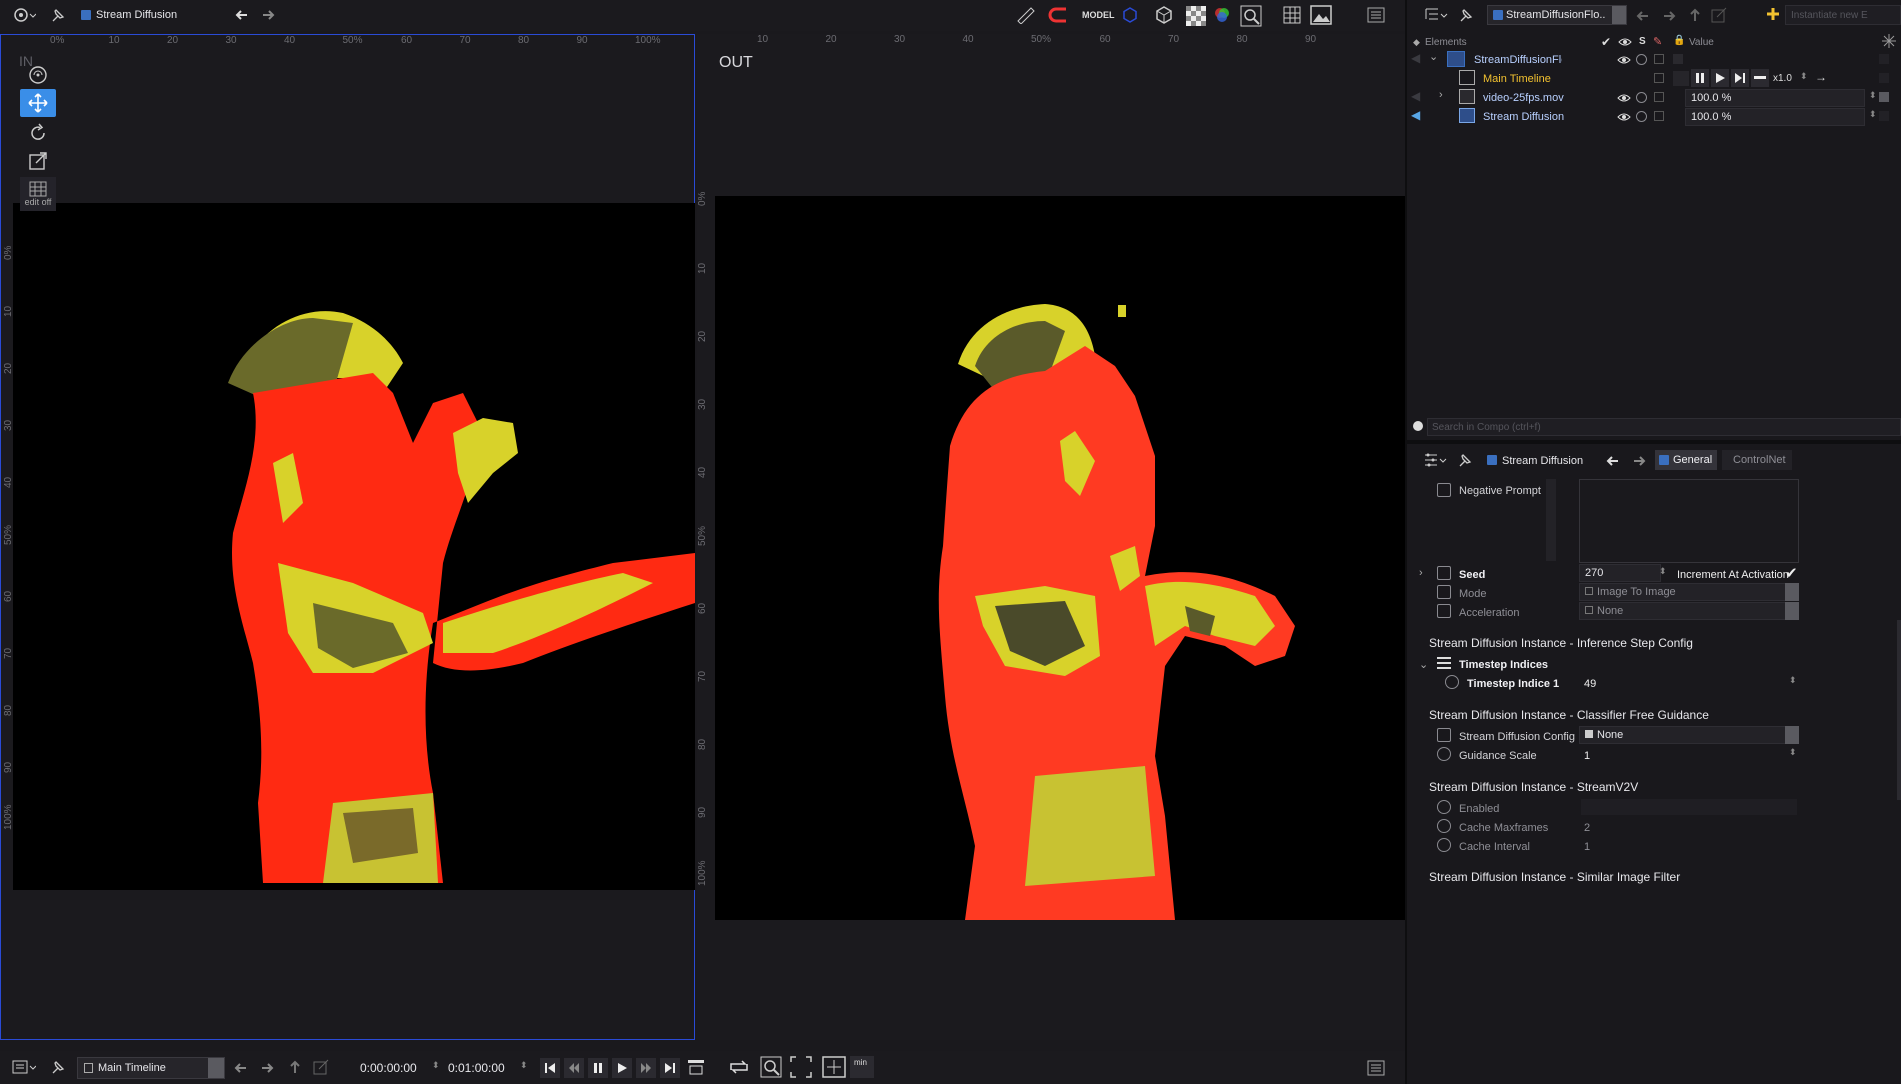 This screenshot has width=1901, height=1084. Describe the element at coordinates (388, 1068) in the screenshot. I see `current-time: 0:00:00:00` at that location.